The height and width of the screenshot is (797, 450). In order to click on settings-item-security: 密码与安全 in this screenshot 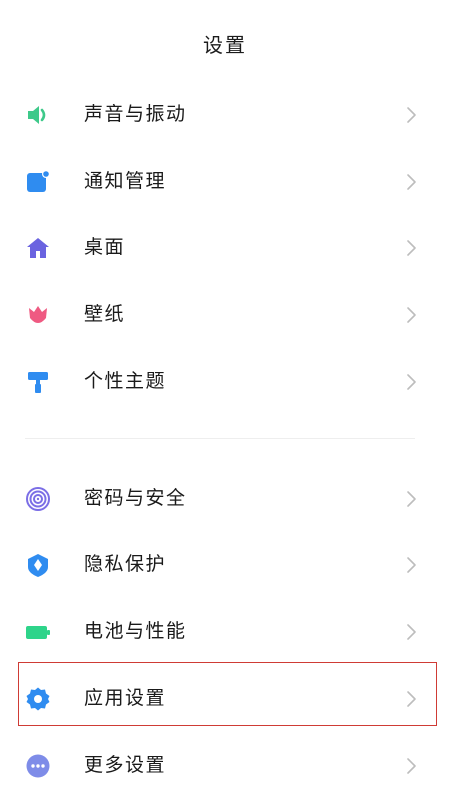, I will do `click(225, 498)`.